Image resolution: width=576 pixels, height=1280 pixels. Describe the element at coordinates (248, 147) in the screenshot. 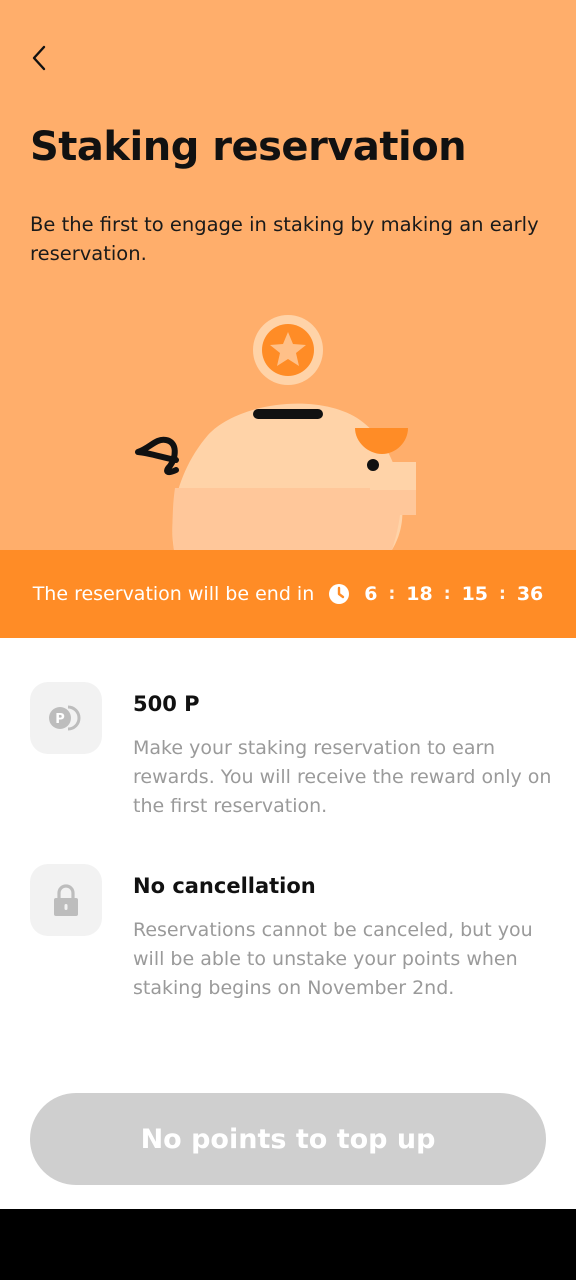

I see `page-title: Staking reservation` at that location.